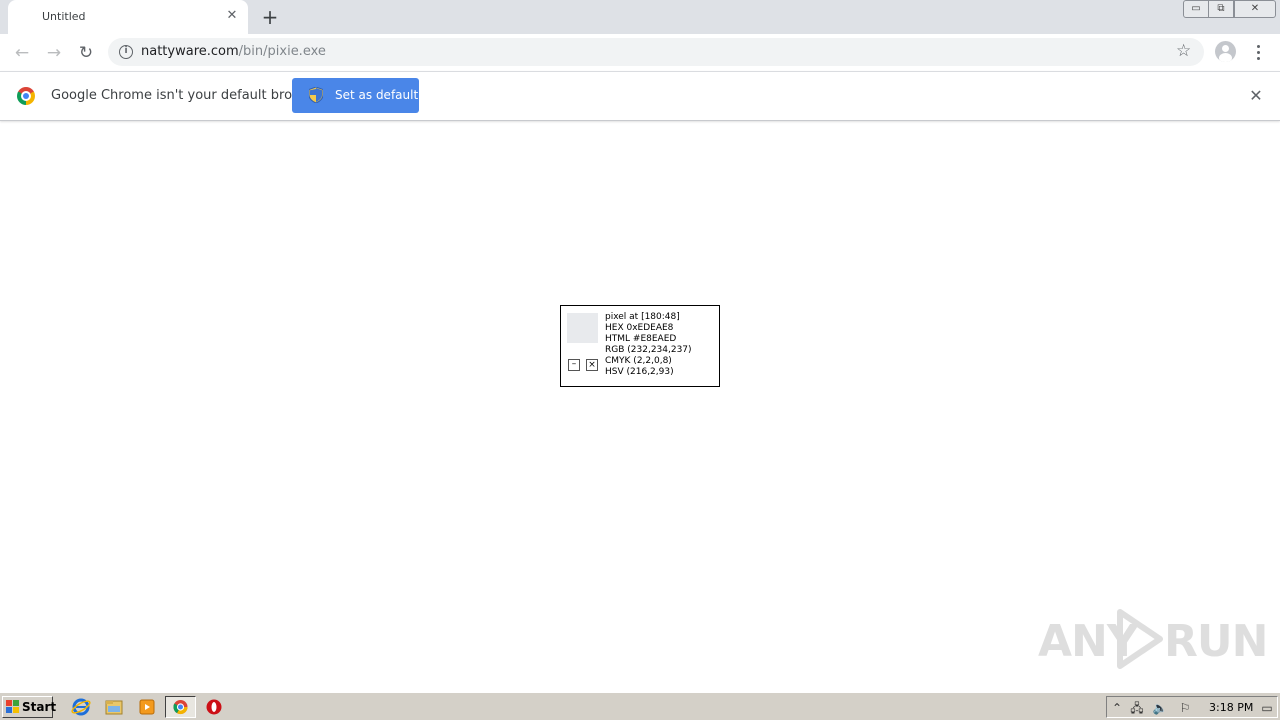 This screenshot has width=1280, height=720. I want to click on media-player-icon, so click(147, 707).